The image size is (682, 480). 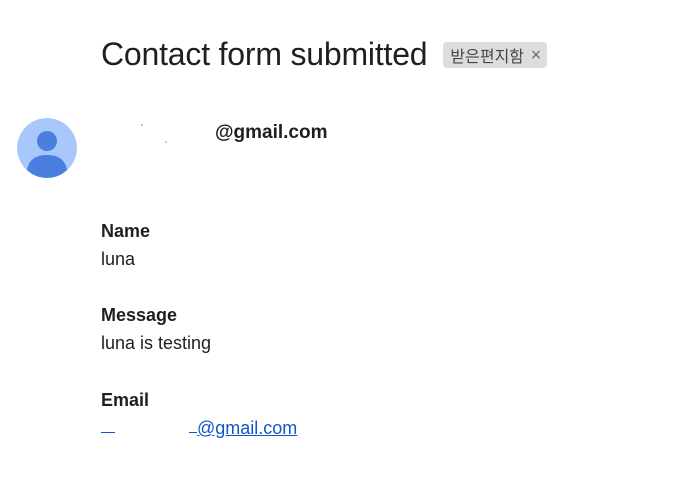 I want to click on close-icon: ×, so click(x=536, y=55).